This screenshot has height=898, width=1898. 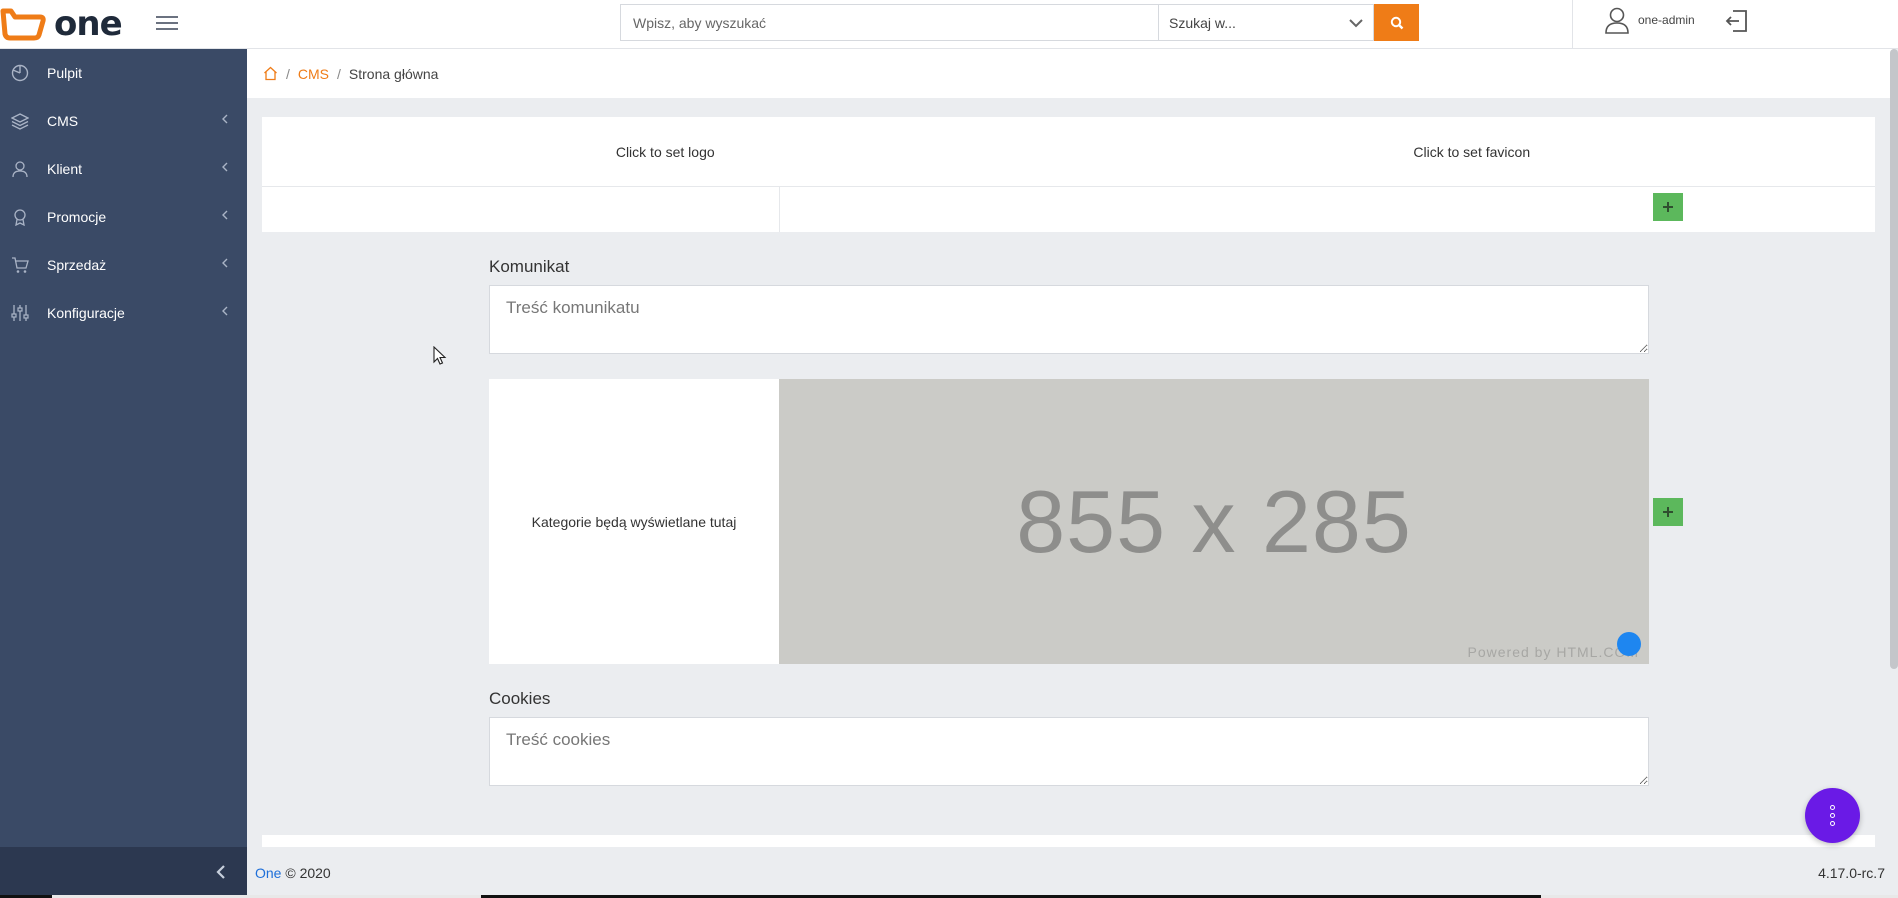 What do you see at coordinates (88, 24) in the screenshot?
I see `logo-text: one` at bounding box center [88, 24].